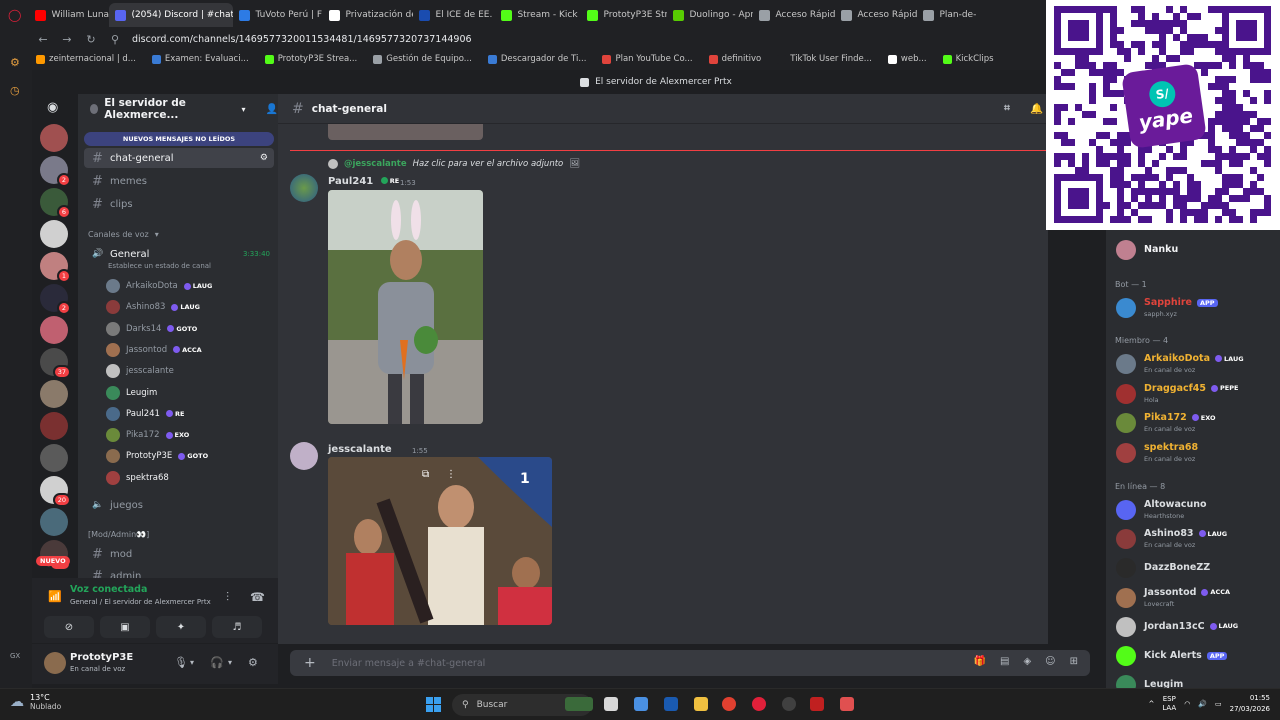 This screenshot has width=1280, height=720. What do you see at coordinates (118, 534) in the screenshot?
I see `category-mod: [Mod/Admin👀]` at bounding box center [118, 534].